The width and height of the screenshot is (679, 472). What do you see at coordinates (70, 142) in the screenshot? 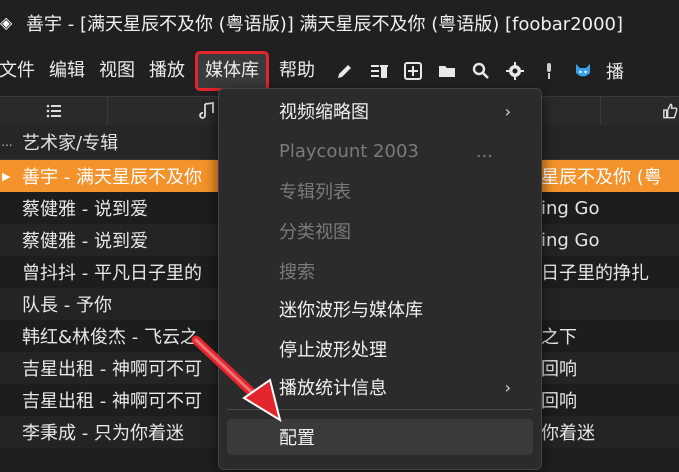
I see `column-artist-album: 艺术家/专辑` at bounding box center [70, 142].